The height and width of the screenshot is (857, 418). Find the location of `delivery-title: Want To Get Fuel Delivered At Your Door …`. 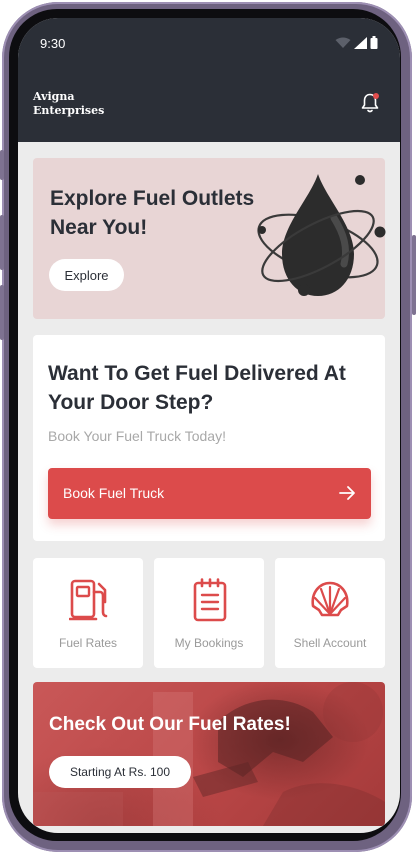

delivery-title: Want To Get Fuel Delivered At Your Door … is located at coordinates (197, 388).